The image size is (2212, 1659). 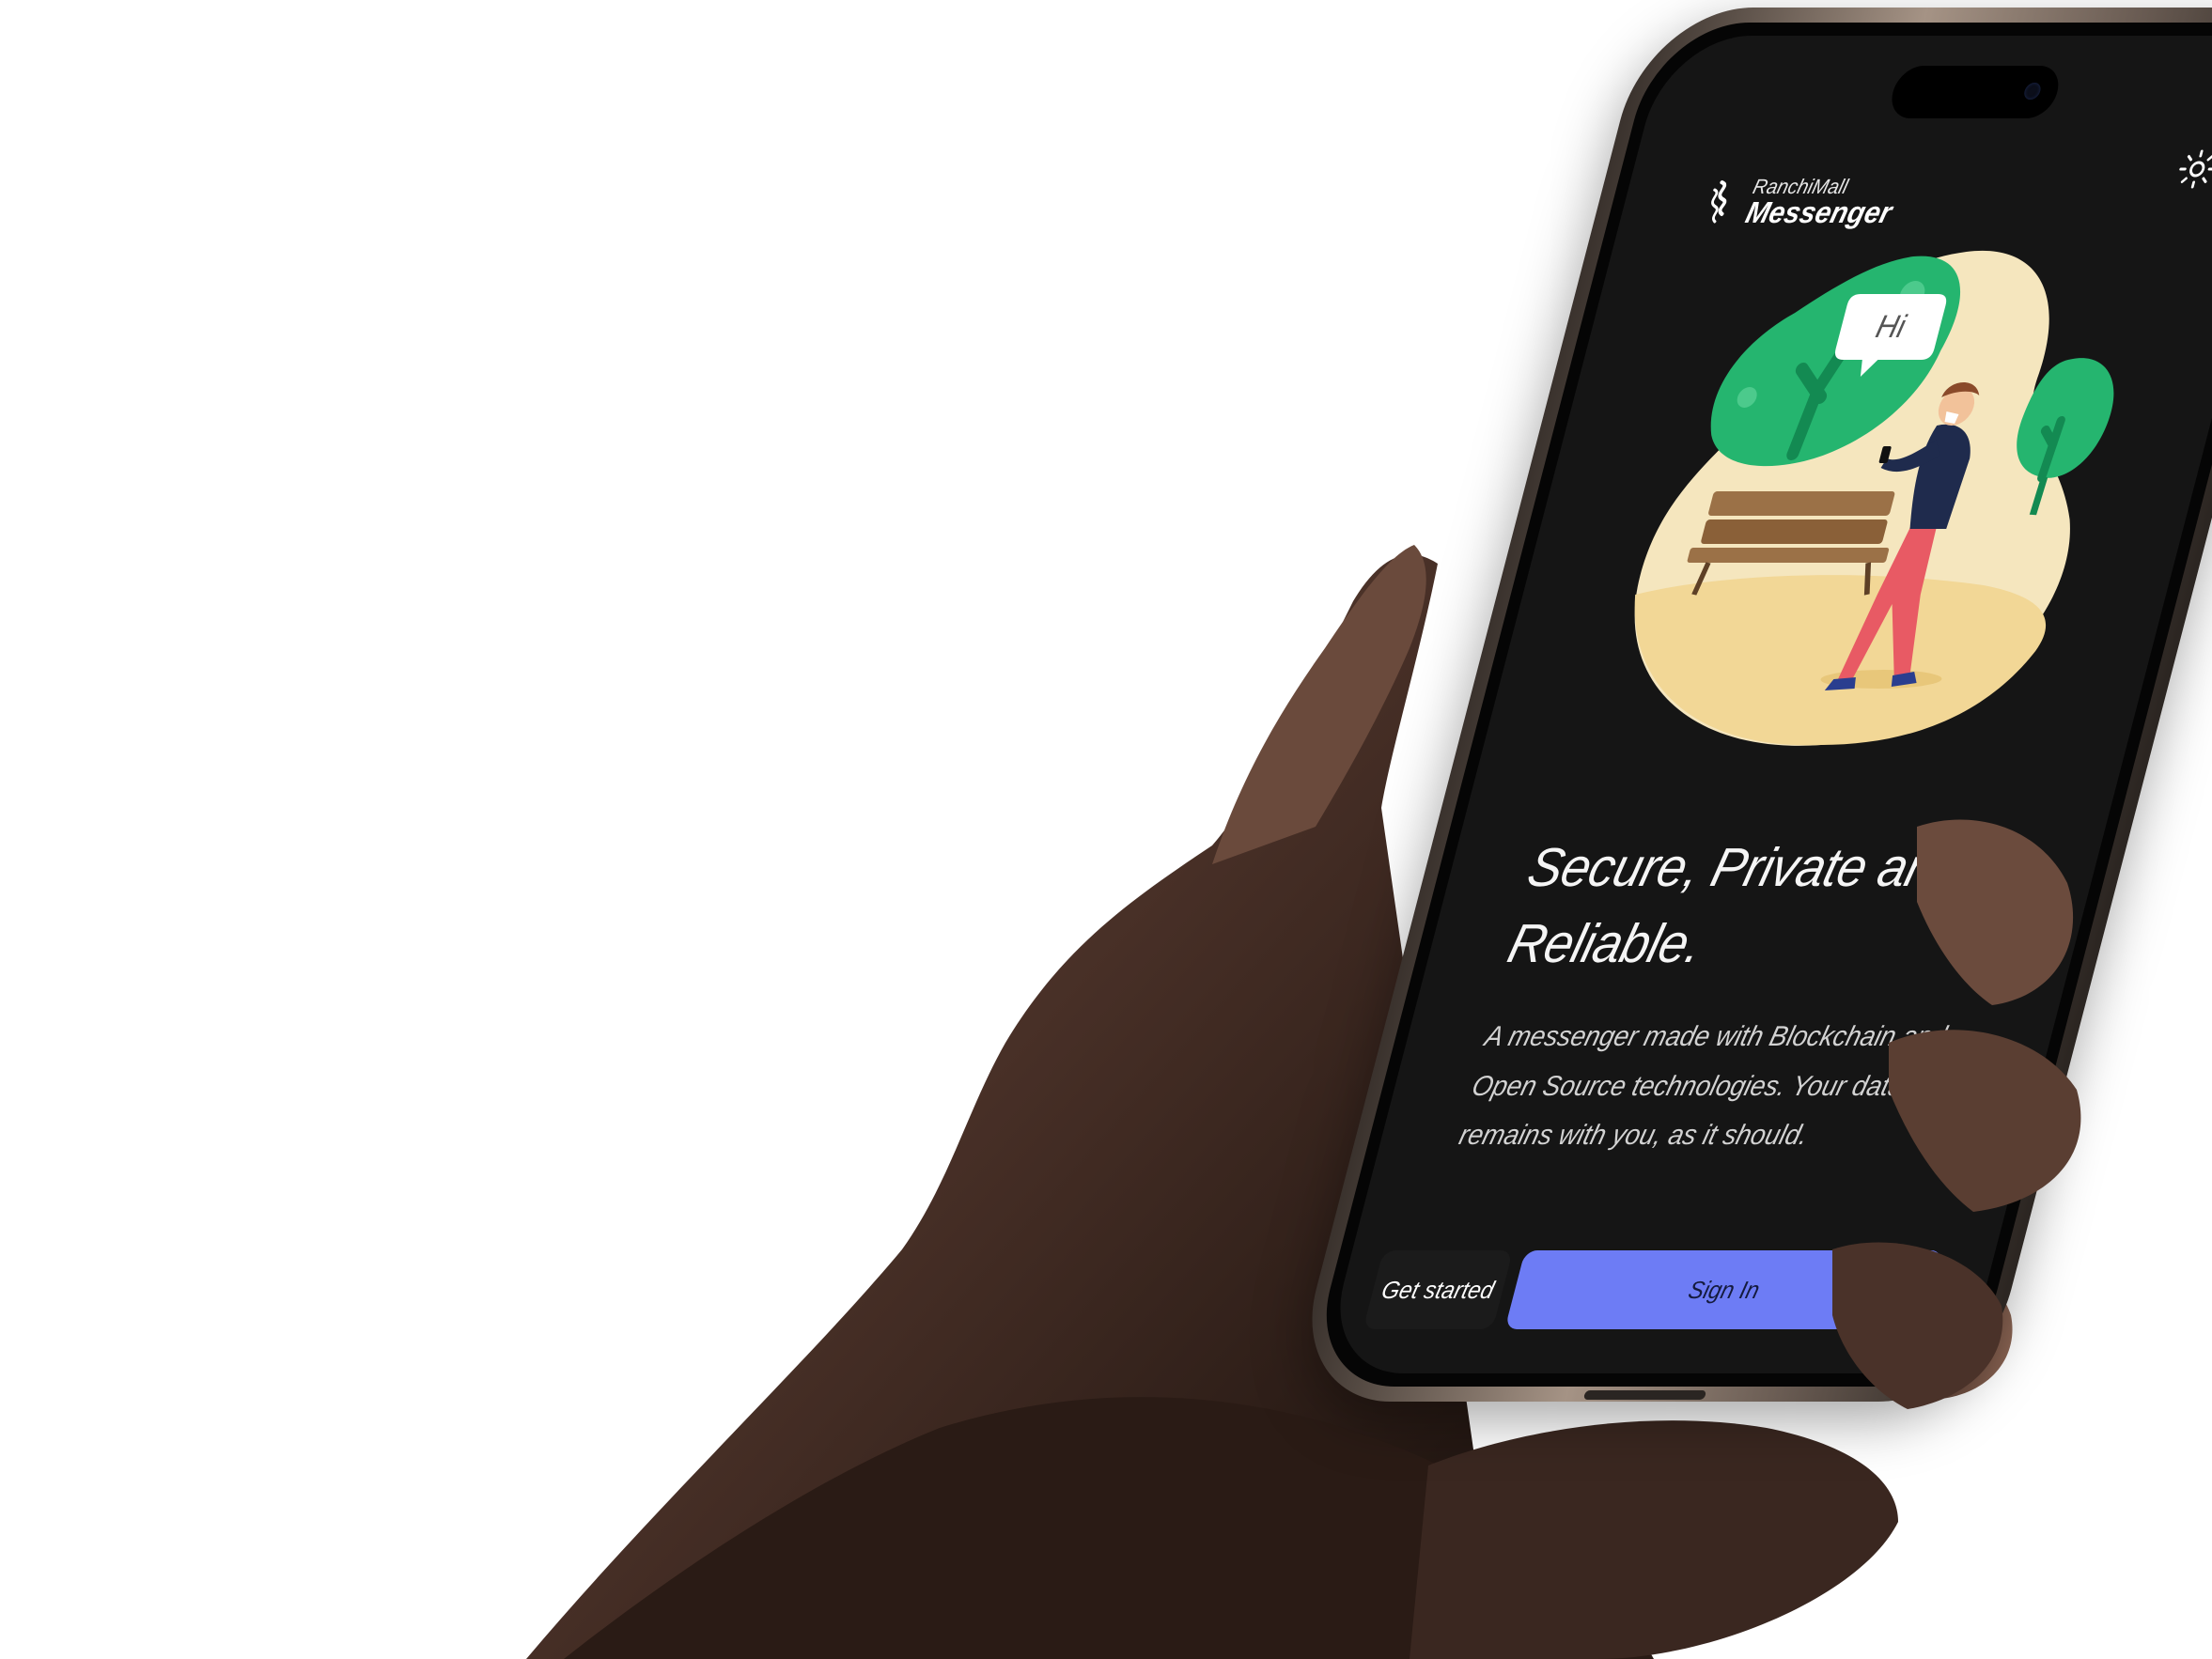 What do you see at coordinates (1819, 212) in the screenshot?
I see `brand-name-label: Messenger` at bounding box center [1819, 212].